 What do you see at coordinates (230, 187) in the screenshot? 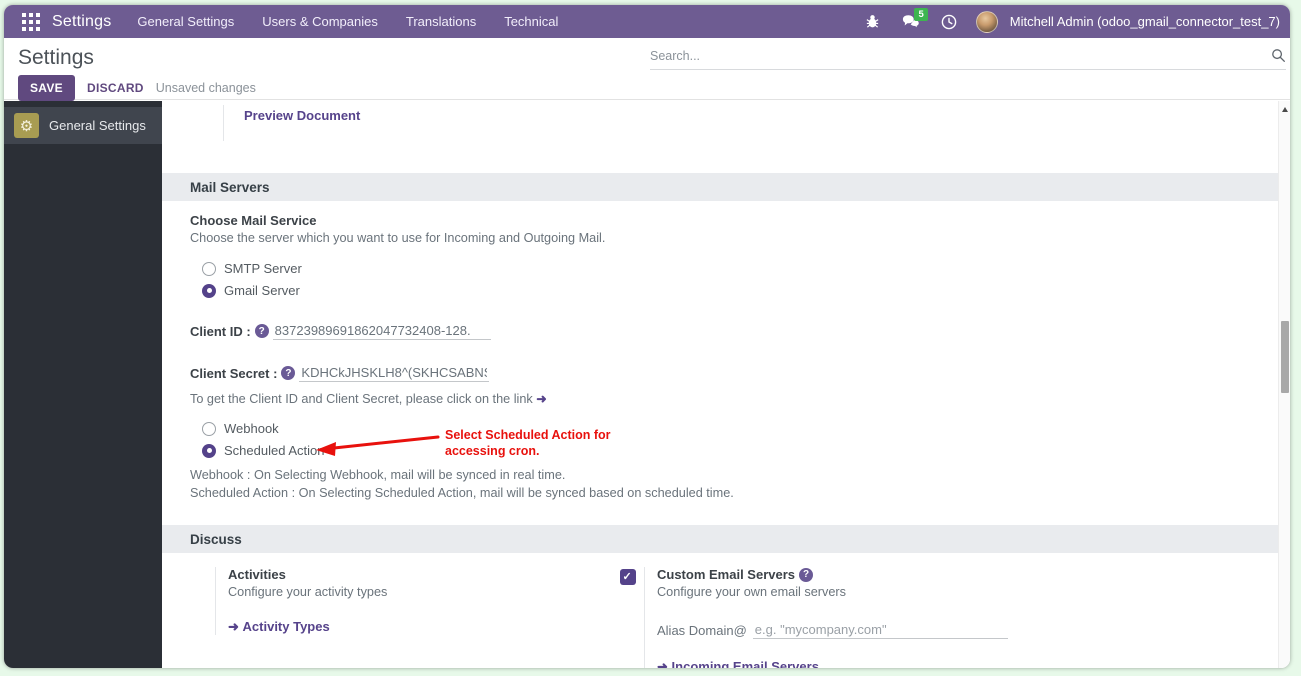
I see `section-title: Mail Servers` at bounding box center [230, 187].